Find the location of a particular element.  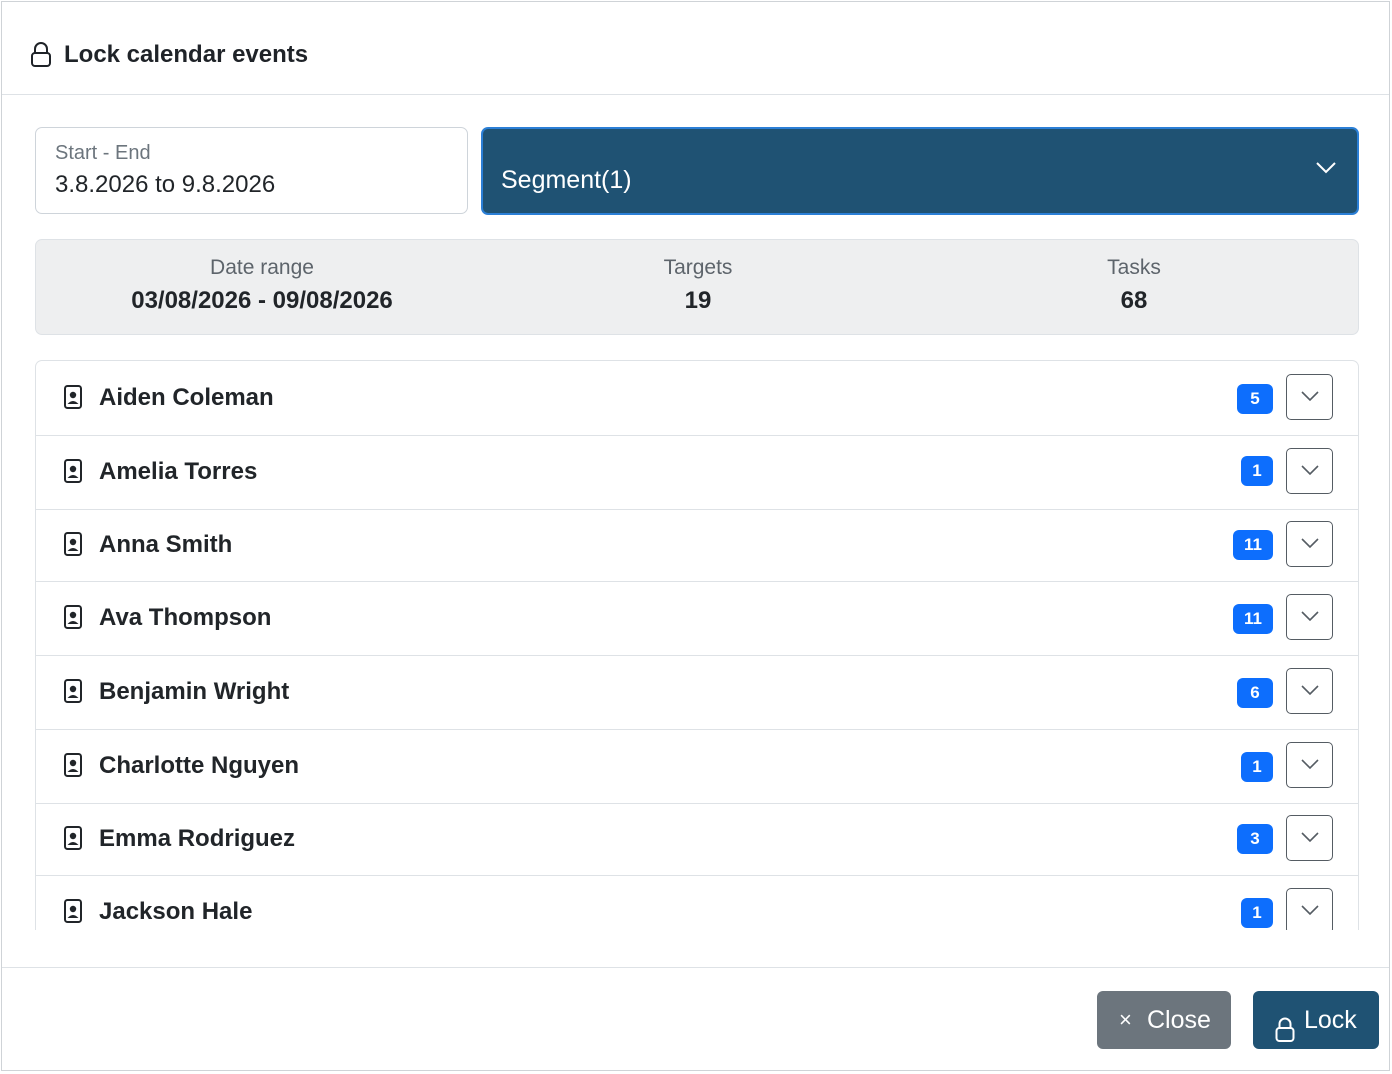

list-item: Jackson Hale 1 is located at coordinates (697, 902).